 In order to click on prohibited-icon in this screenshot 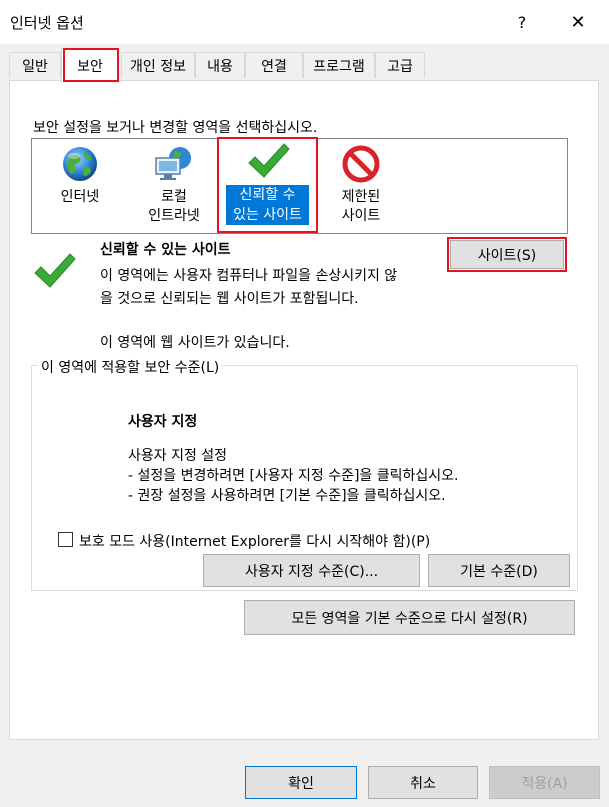, I will do `click(361, 164)`.